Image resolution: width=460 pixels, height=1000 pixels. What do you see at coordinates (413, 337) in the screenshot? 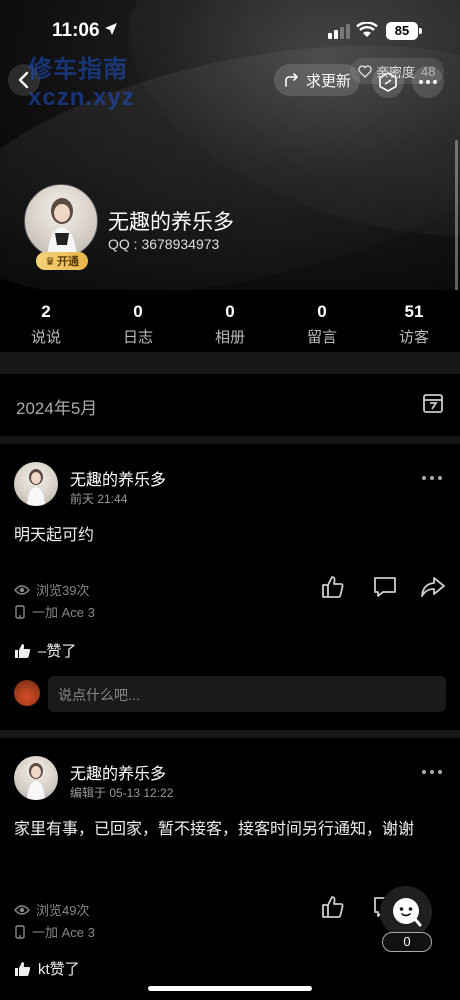
I see `stat-label: 访客` at bounding box center [413, 337].